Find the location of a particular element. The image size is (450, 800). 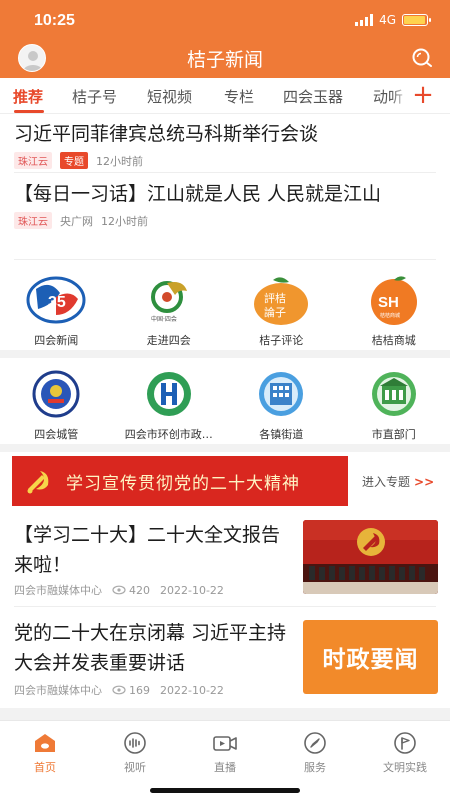

congress-photo-image is located at coordinates (370, 557).